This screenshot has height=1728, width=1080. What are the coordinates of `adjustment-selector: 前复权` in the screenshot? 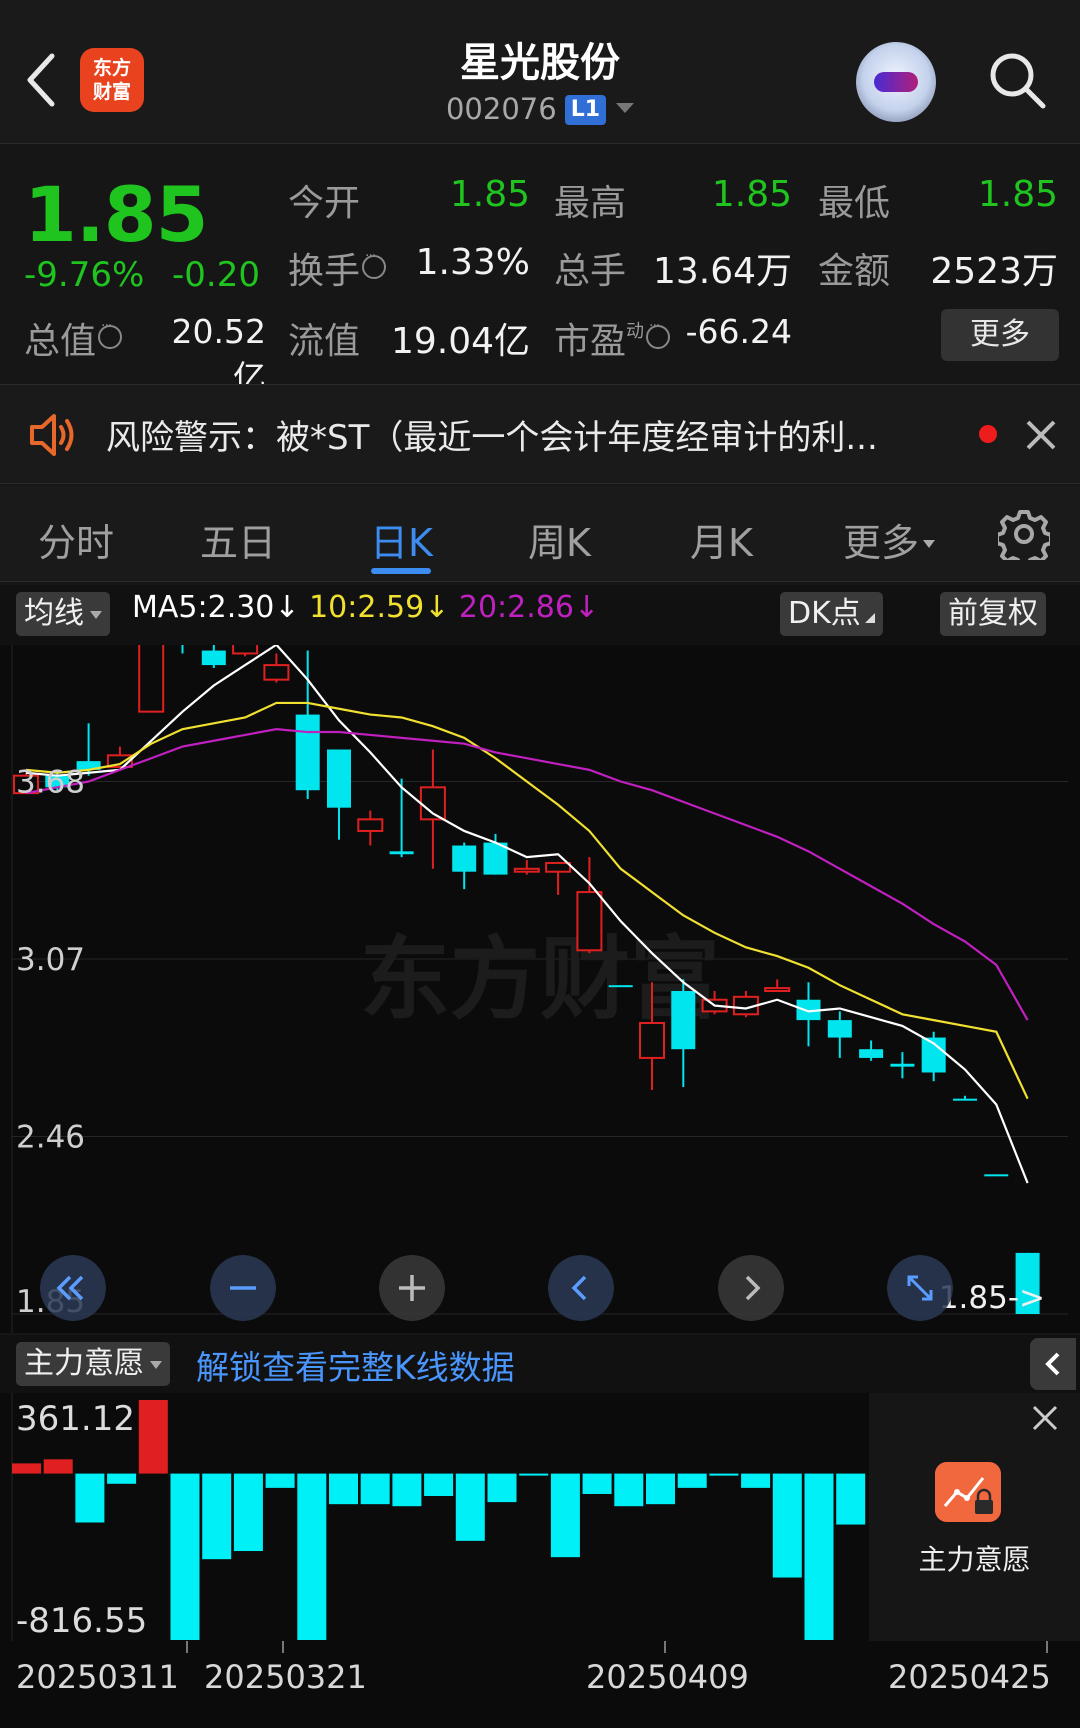 It's located at (993, 614).